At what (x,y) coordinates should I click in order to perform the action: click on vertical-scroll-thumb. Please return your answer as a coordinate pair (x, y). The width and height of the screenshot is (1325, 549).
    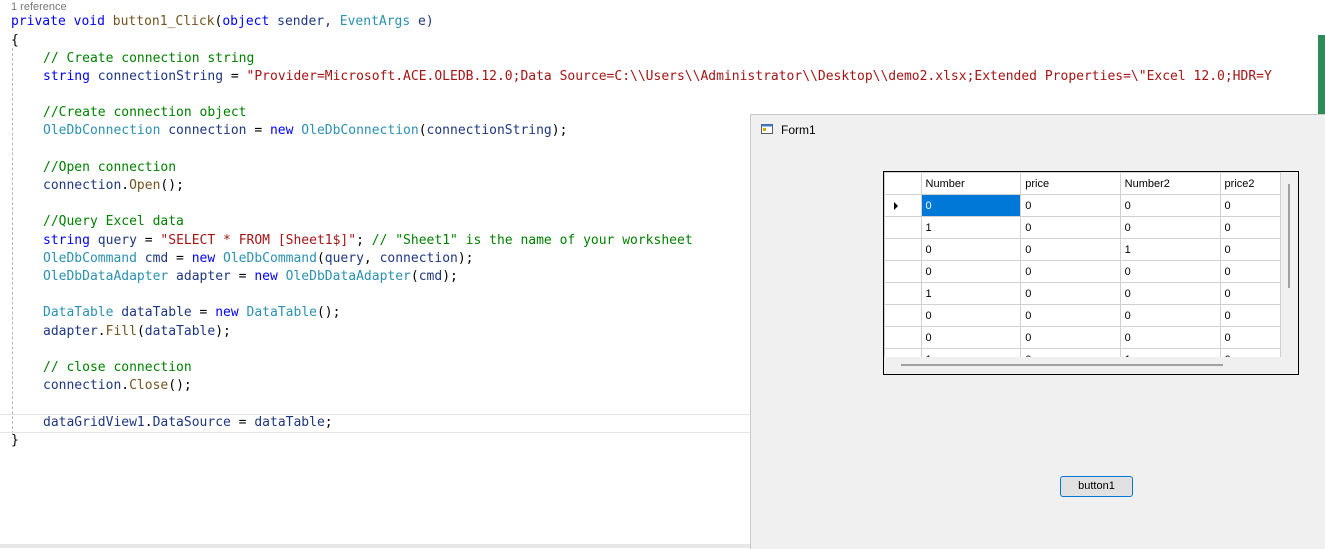
    Looking at the image, I should click on (1289, 236).